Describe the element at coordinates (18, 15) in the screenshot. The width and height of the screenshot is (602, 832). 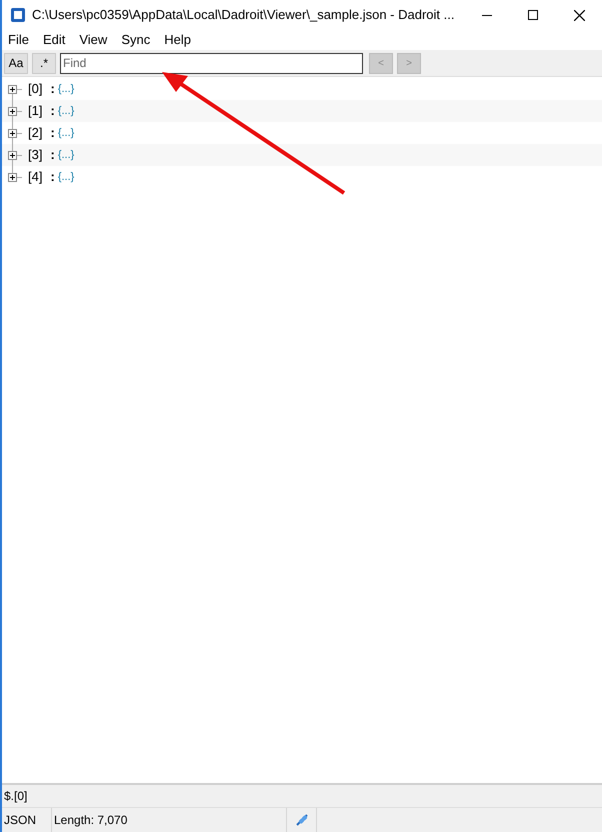
I see `app-icon` at that location.